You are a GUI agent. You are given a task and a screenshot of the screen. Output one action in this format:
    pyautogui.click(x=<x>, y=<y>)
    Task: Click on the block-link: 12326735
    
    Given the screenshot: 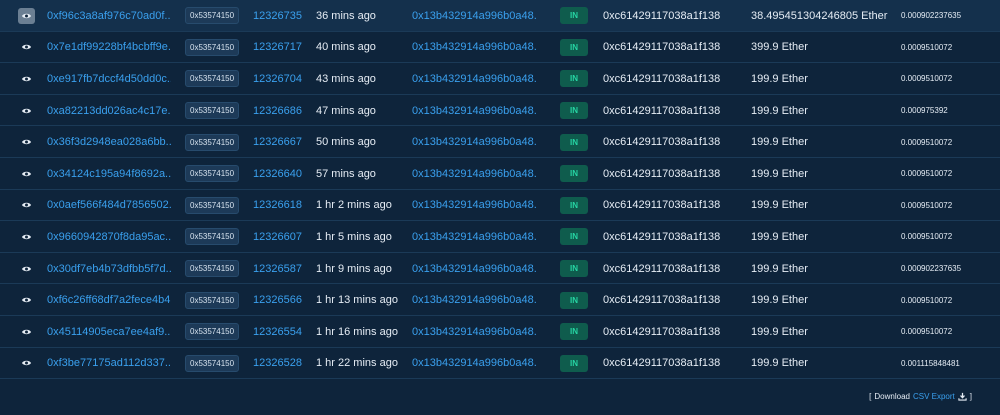 What is the action you would take?
    pyautogui.click(x=277, y=16)
    